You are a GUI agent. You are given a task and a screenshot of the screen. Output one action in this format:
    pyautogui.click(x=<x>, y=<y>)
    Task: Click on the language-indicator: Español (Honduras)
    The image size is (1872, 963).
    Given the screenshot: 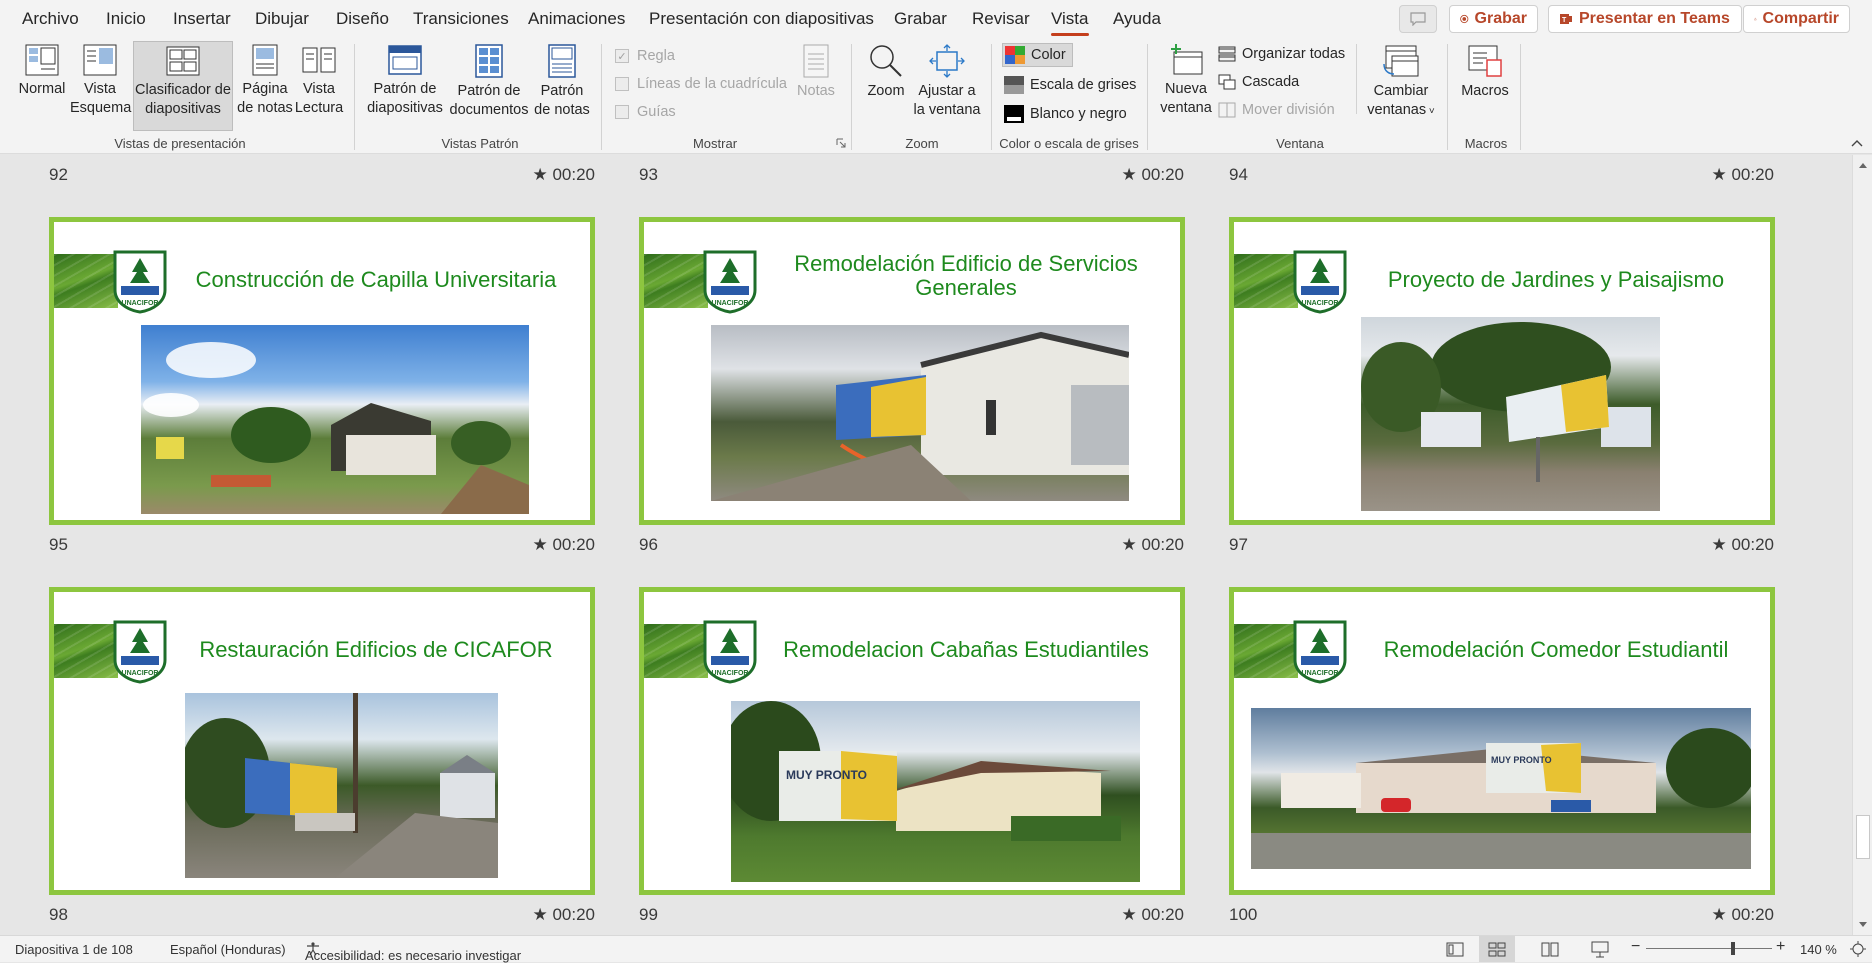 What is the action you would take?
    pyautogui.click(x=228, y=949)
    